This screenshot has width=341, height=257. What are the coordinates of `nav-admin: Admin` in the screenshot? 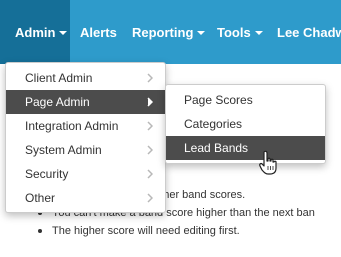 It's located at (35, 32).